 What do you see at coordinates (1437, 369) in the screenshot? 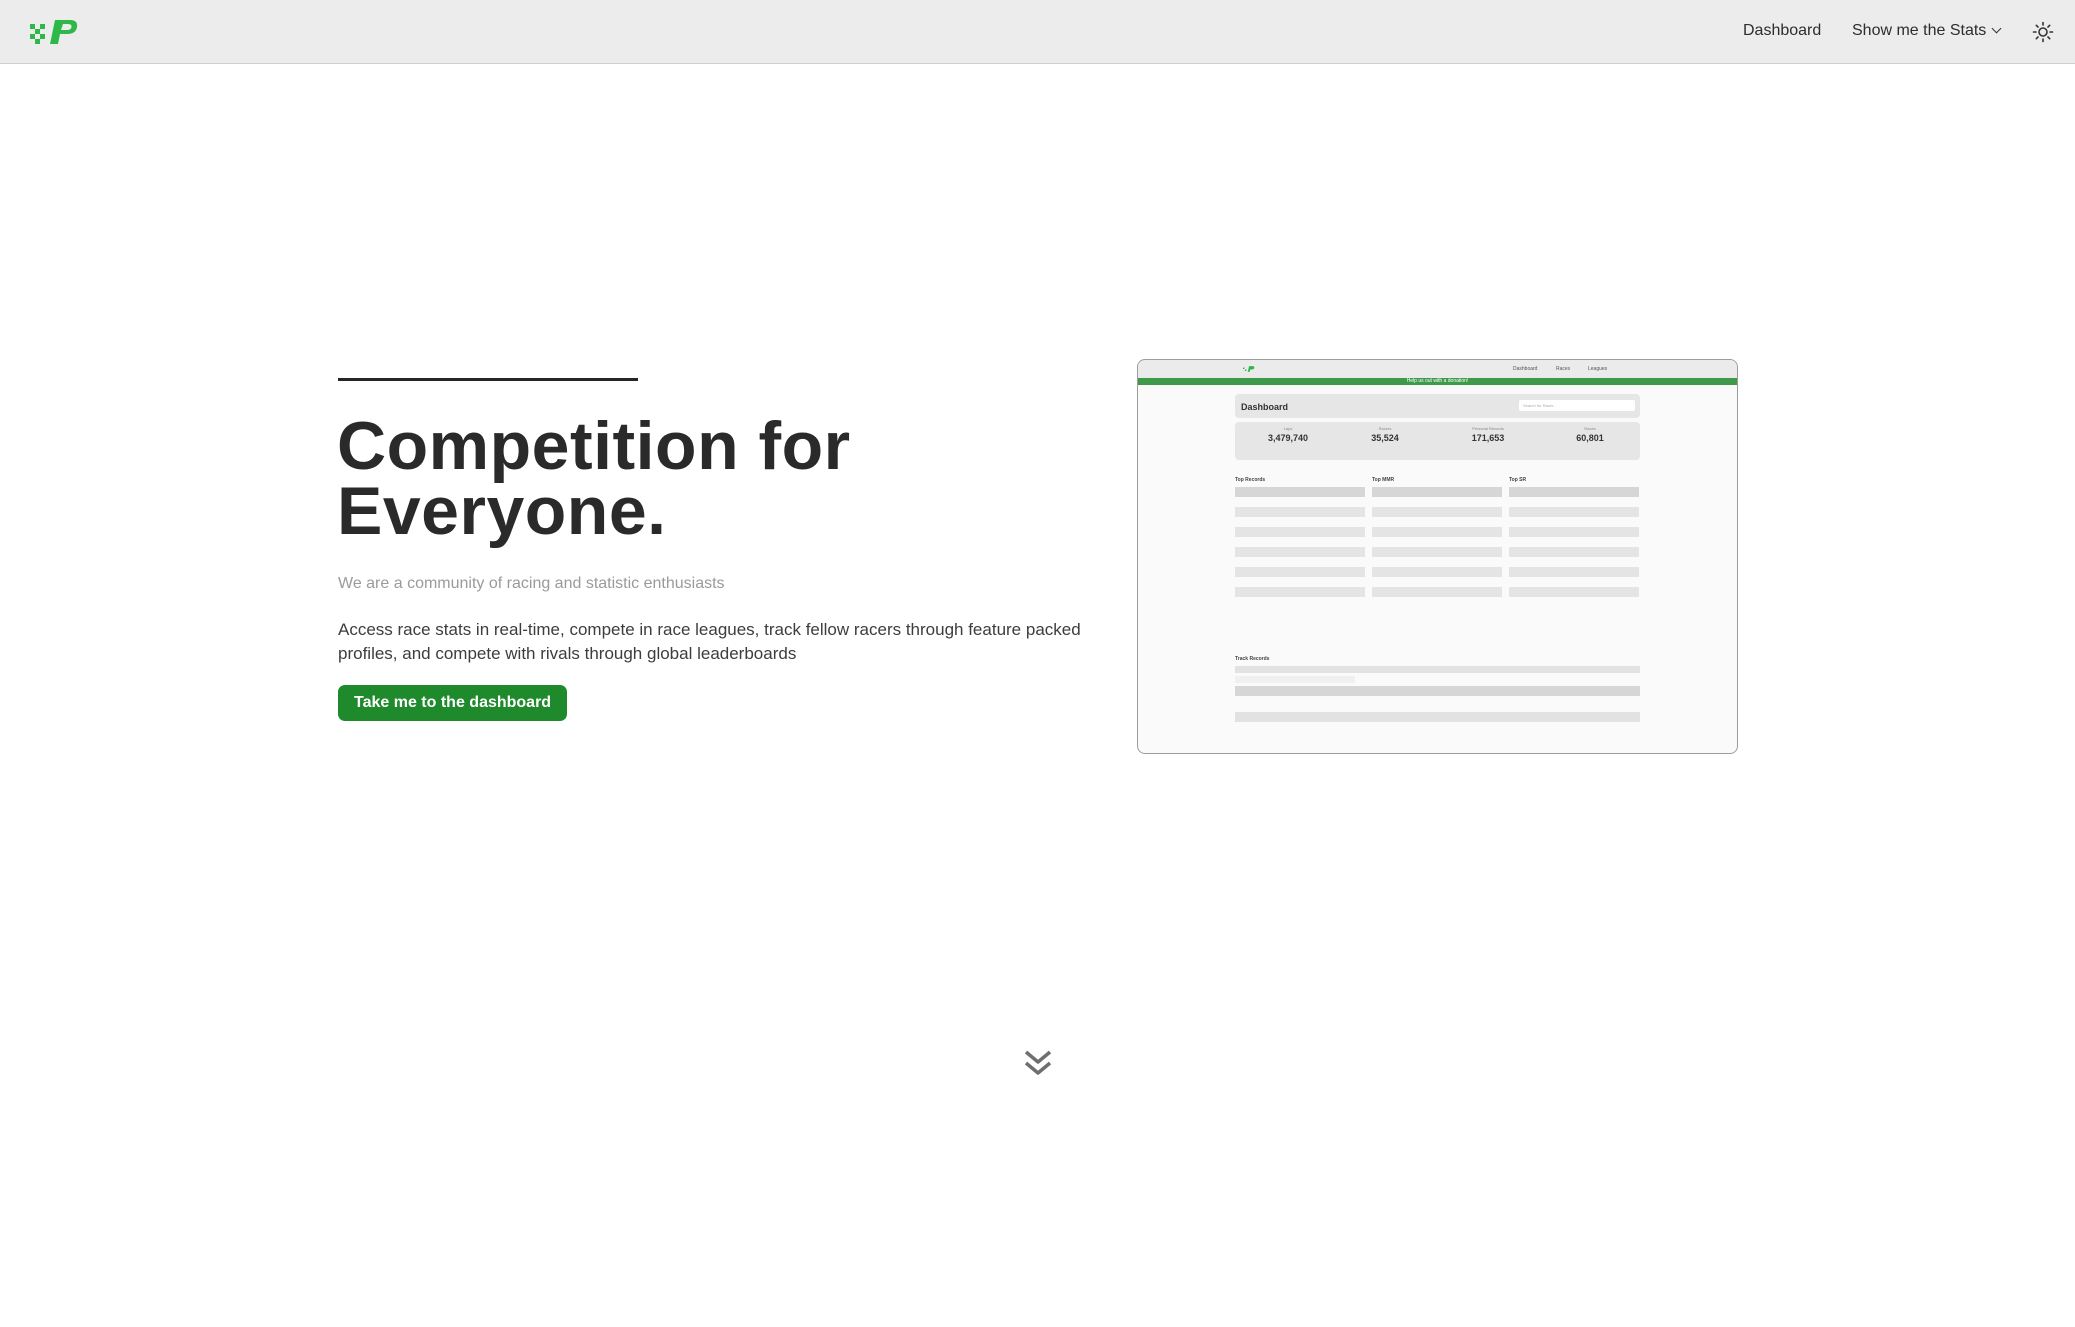
I see `preview-navbar: Dashboard Races Leagues` at bounding box center [1437, 369].